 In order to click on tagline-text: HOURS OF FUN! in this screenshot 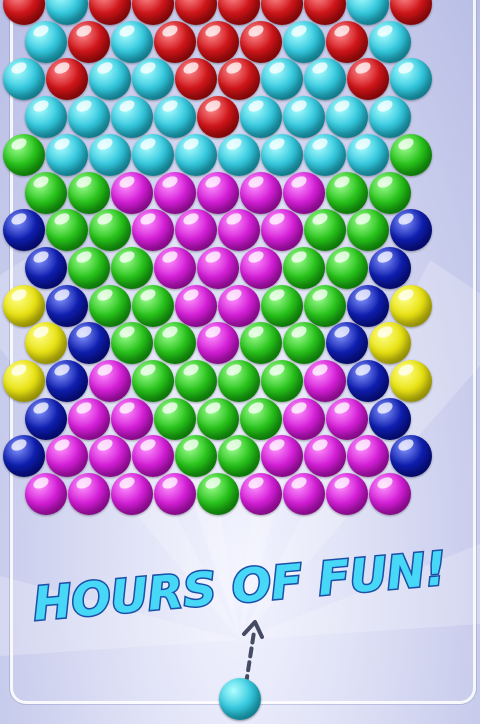, I will do `click(239, 585)`.